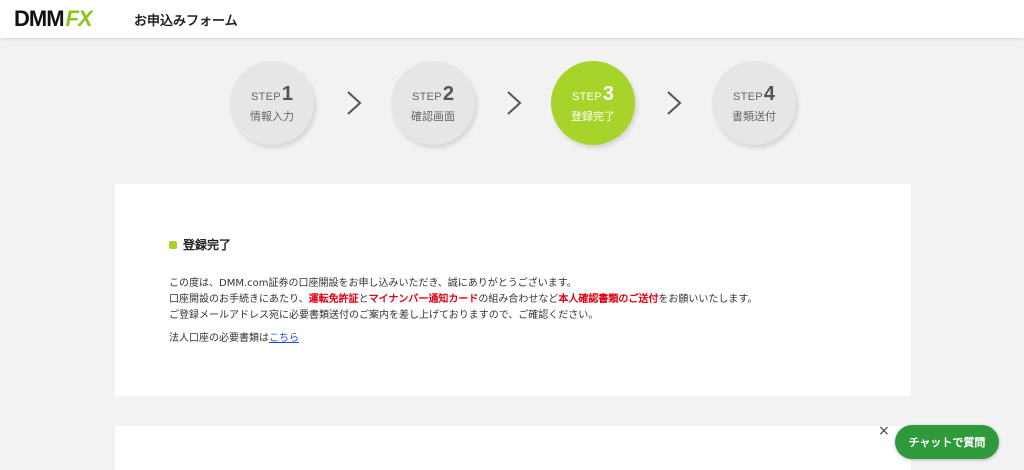  I want to click on header: DMM FX お申込みフォーム, so click(512, 19).